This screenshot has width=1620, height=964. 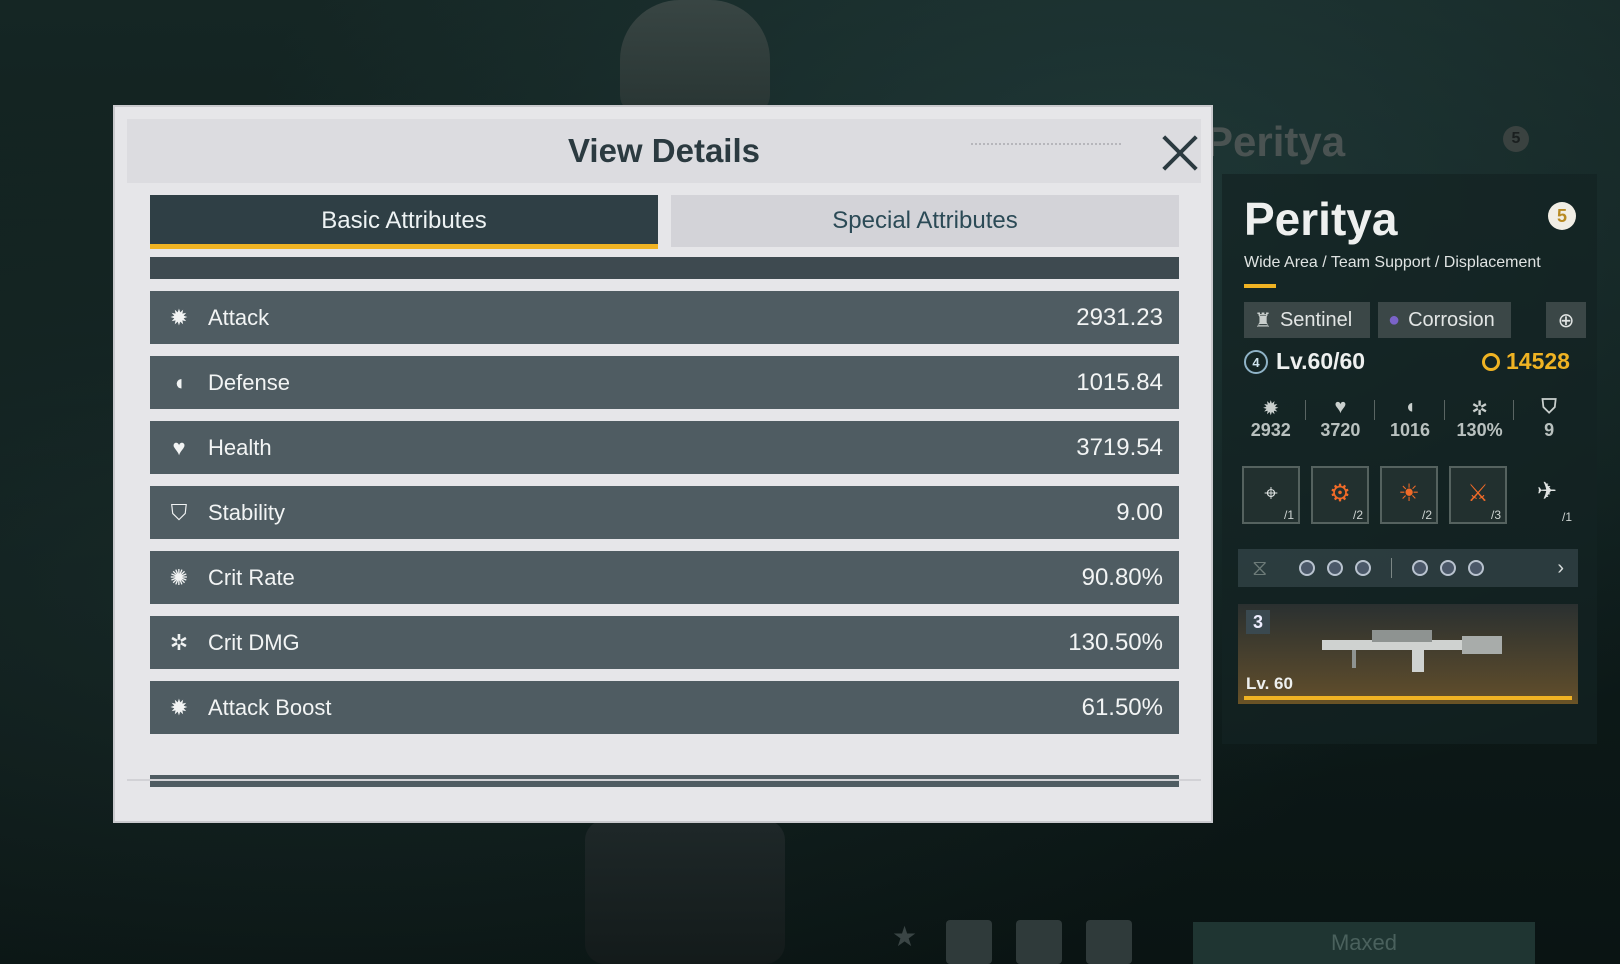 I want to click on attack-boost-icon: ✹, so click(x=179, y=707).